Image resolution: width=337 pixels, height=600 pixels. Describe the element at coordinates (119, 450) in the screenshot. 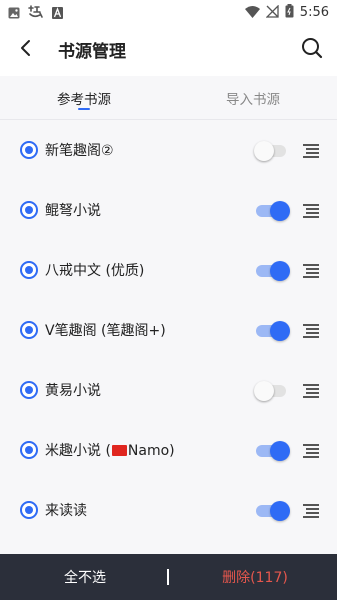

I see `red-flag-icon` at that location.